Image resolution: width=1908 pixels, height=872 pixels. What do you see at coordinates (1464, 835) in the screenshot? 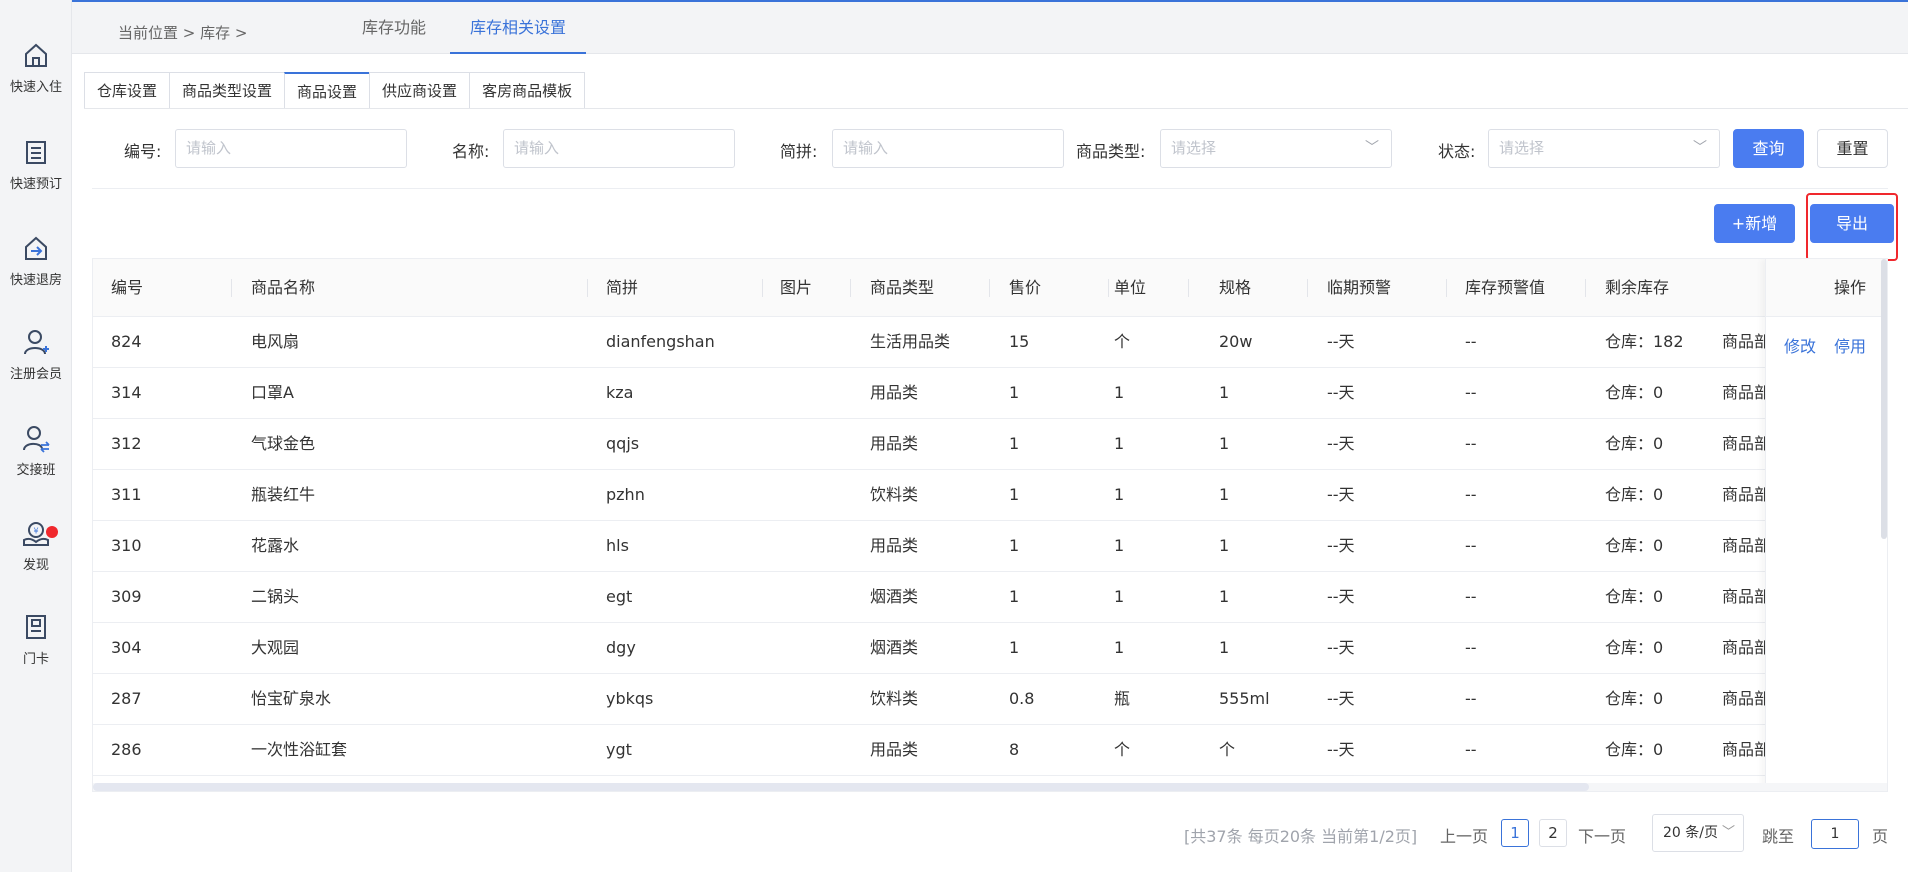
I see `prev-page-link: 上一页` at bounding box center [1464, 835].